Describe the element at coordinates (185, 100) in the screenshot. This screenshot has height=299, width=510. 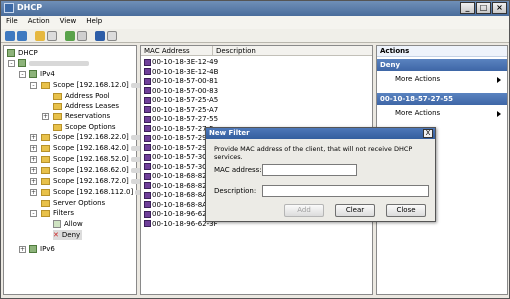
I see `mac-address-text: 00-10-18-57-25-A5` at that location.